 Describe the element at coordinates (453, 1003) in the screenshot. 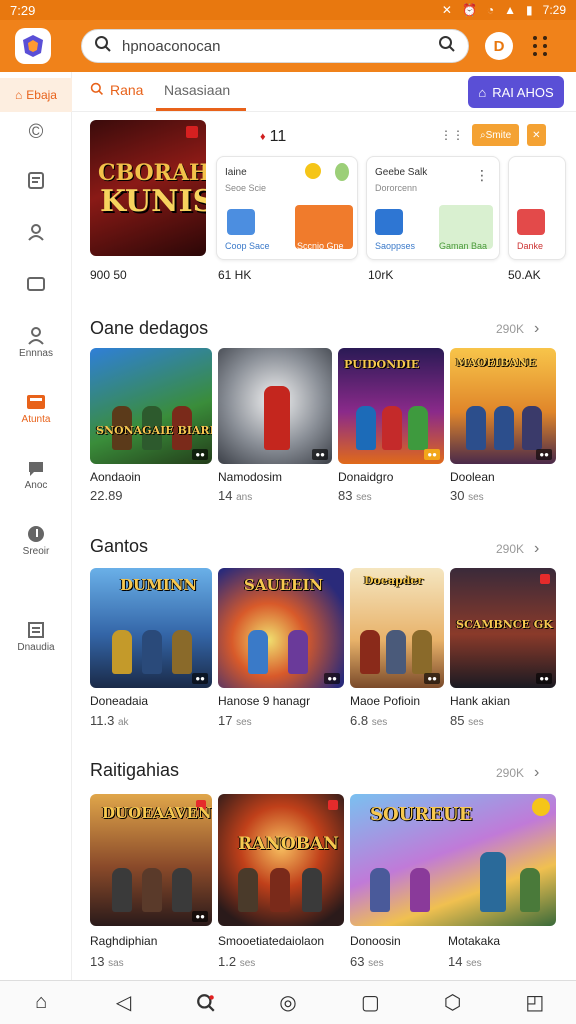

I see `cube-icon: ⬡` at that location.